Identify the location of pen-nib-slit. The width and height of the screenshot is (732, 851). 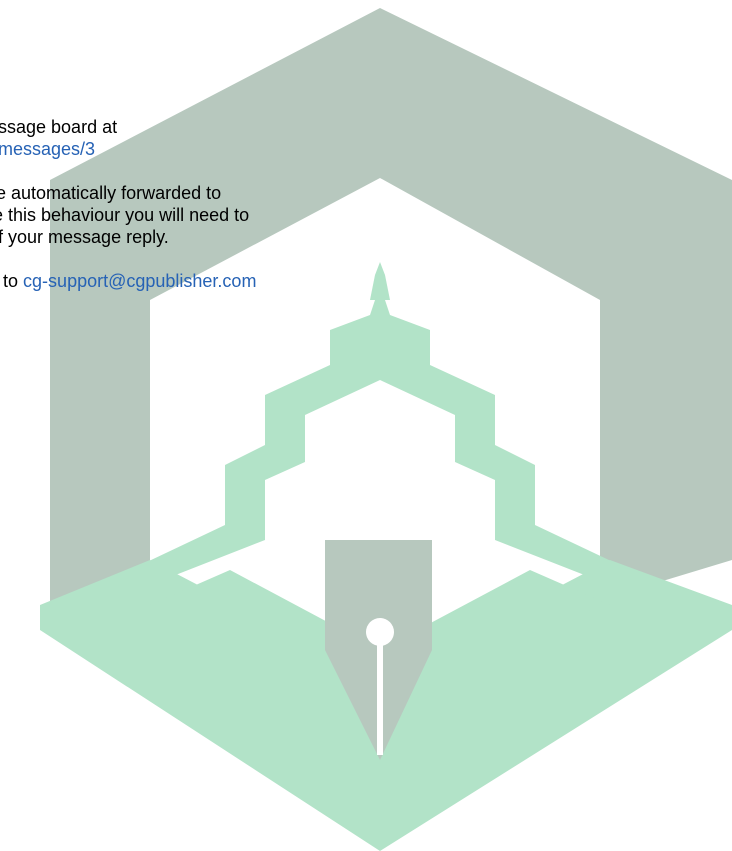
(380, 697).